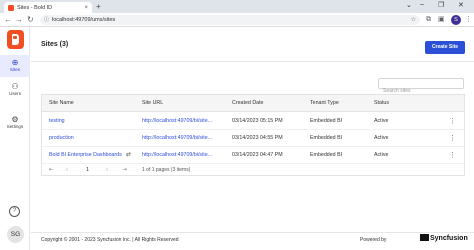 This screenshot has height=250, width=474. What do you see at coordinates (15, 138) in the screenshot?
I see `left-navigation: ⊕ Sites ⚇ Users ⚙ Settings ? SG` at bounding box center [15, 138].